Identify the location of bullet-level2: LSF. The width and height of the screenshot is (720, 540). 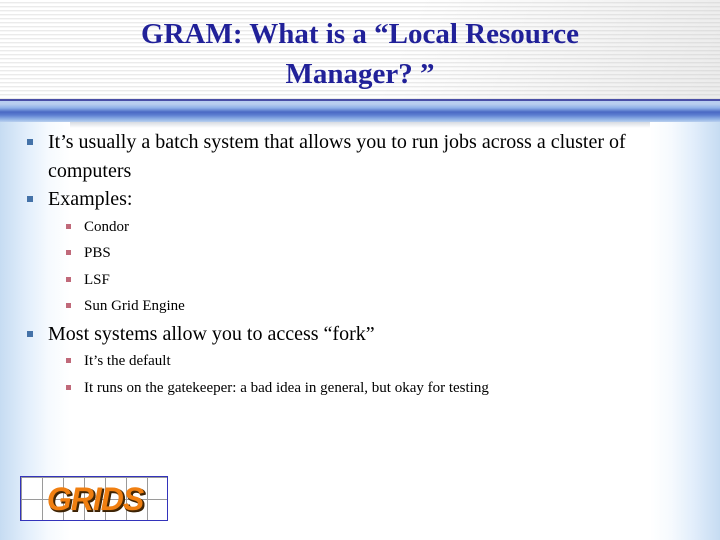
(360, 280).